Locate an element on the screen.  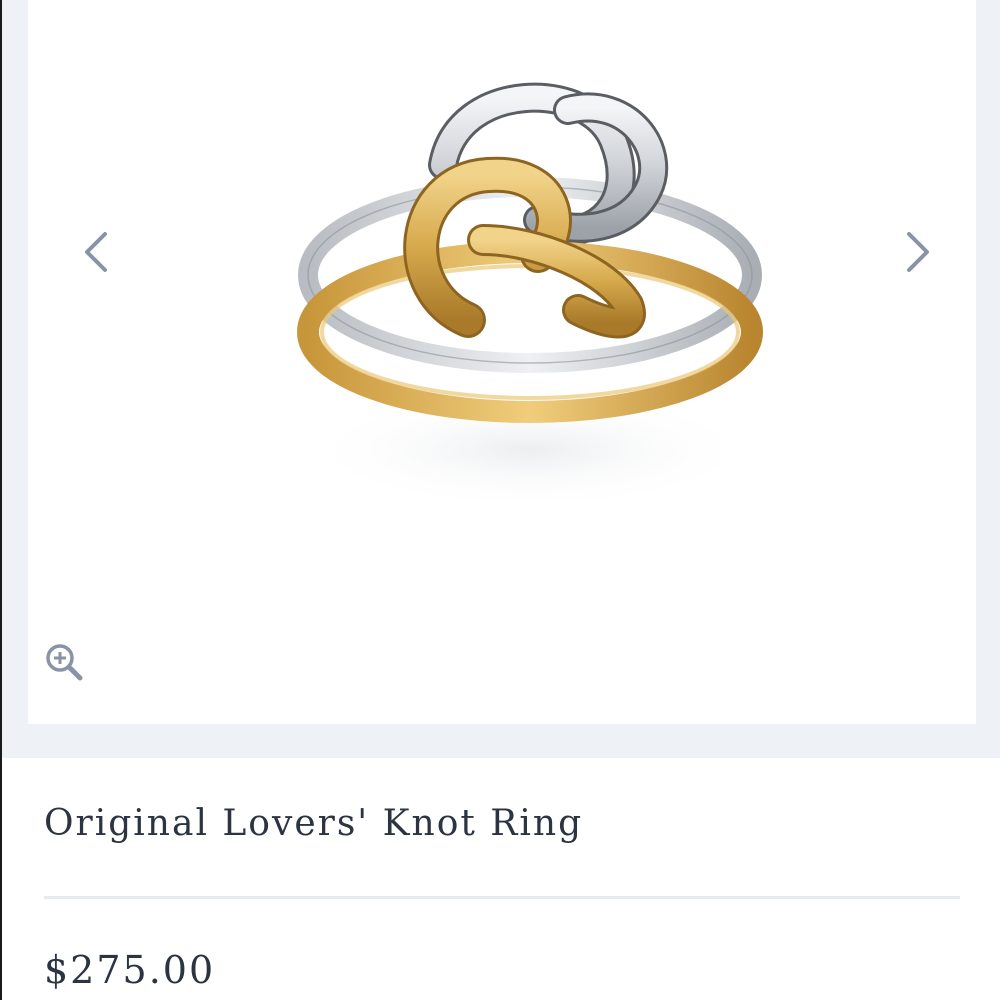
zoom-button is located at coordinates (64, 662).